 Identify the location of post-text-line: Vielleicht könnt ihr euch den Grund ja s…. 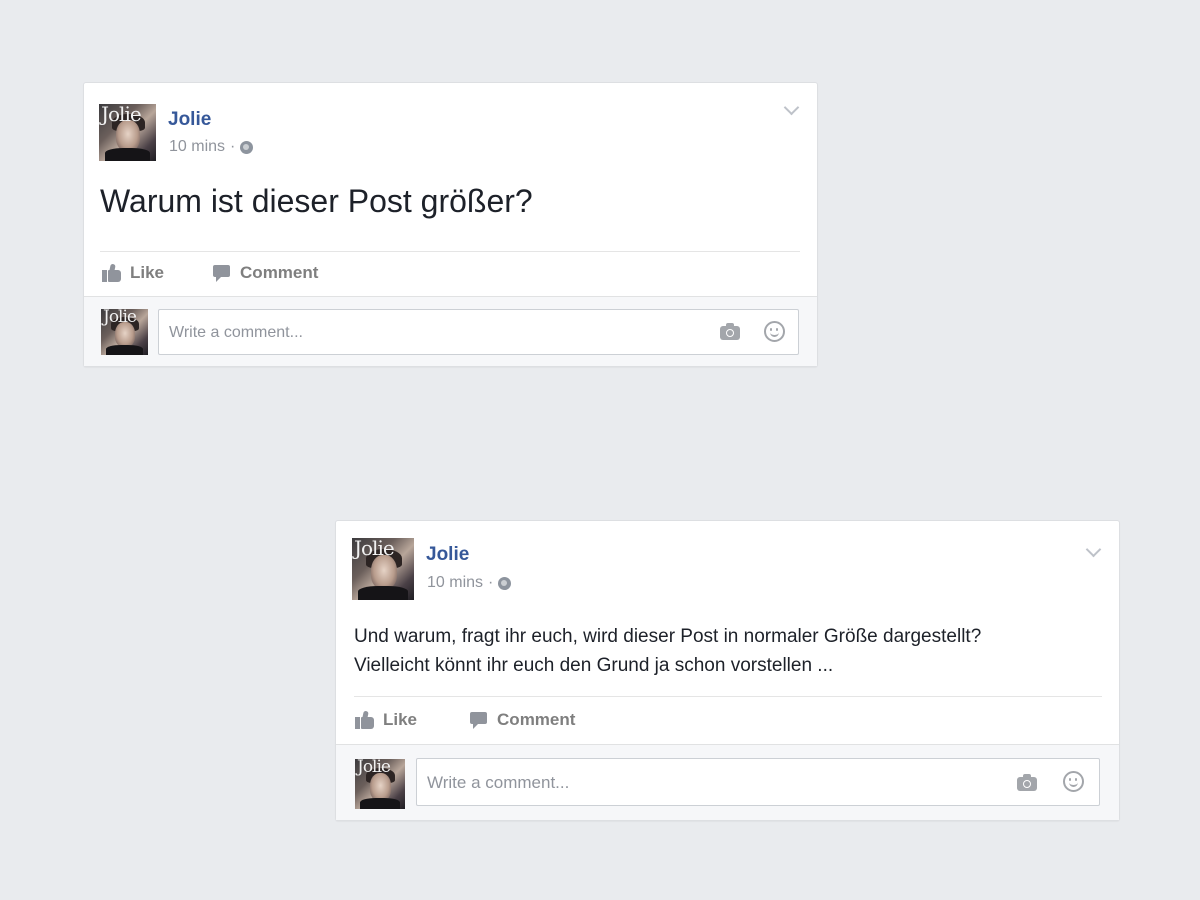
(594, 665).